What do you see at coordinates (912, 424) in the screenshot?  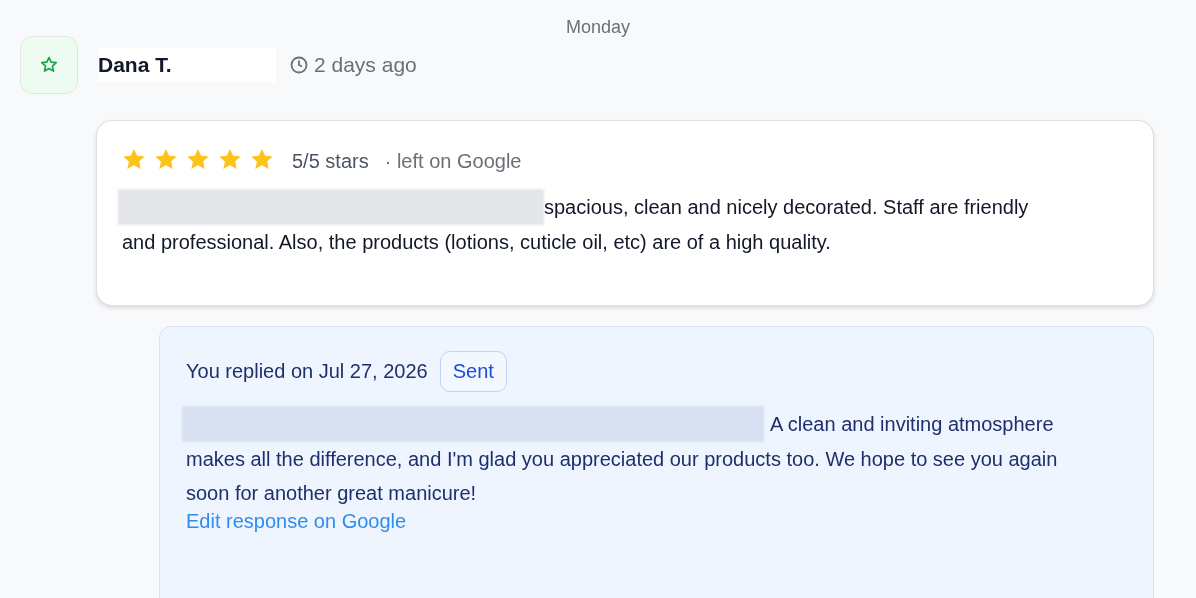 I see `reply-text: A clean and inviting atmosphere` at bounding box center [912, 424].